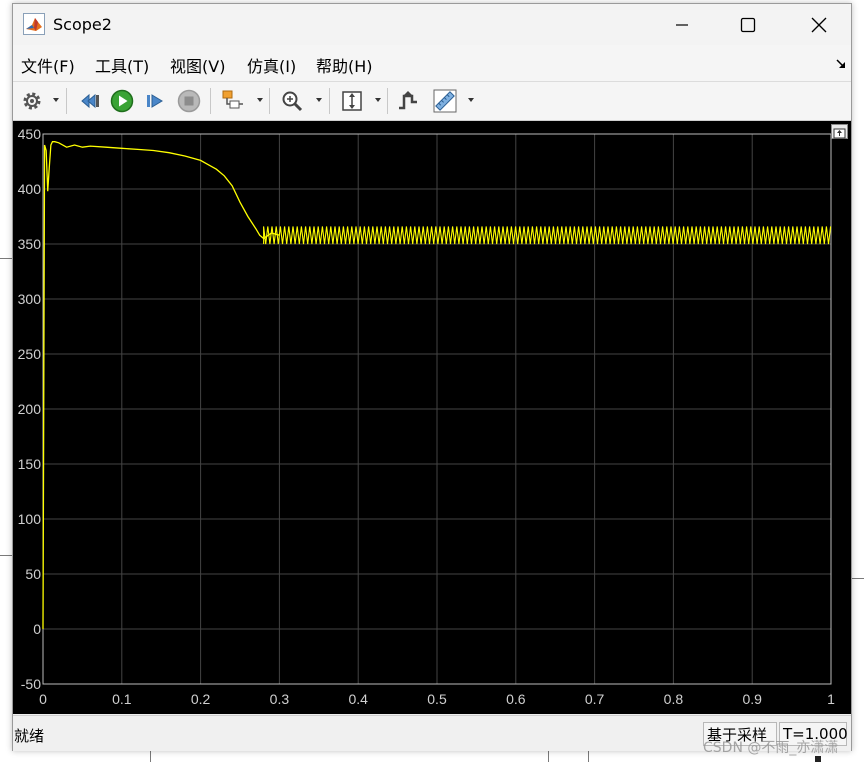 The width and height of the screenshot is (864, 762). Describe the element at coordinates (432, 63) in the screenshot. I see `menu-bar: 文件(F) 工具(T) 视图(V) 仿真(I) 帮助(H)` at that location.